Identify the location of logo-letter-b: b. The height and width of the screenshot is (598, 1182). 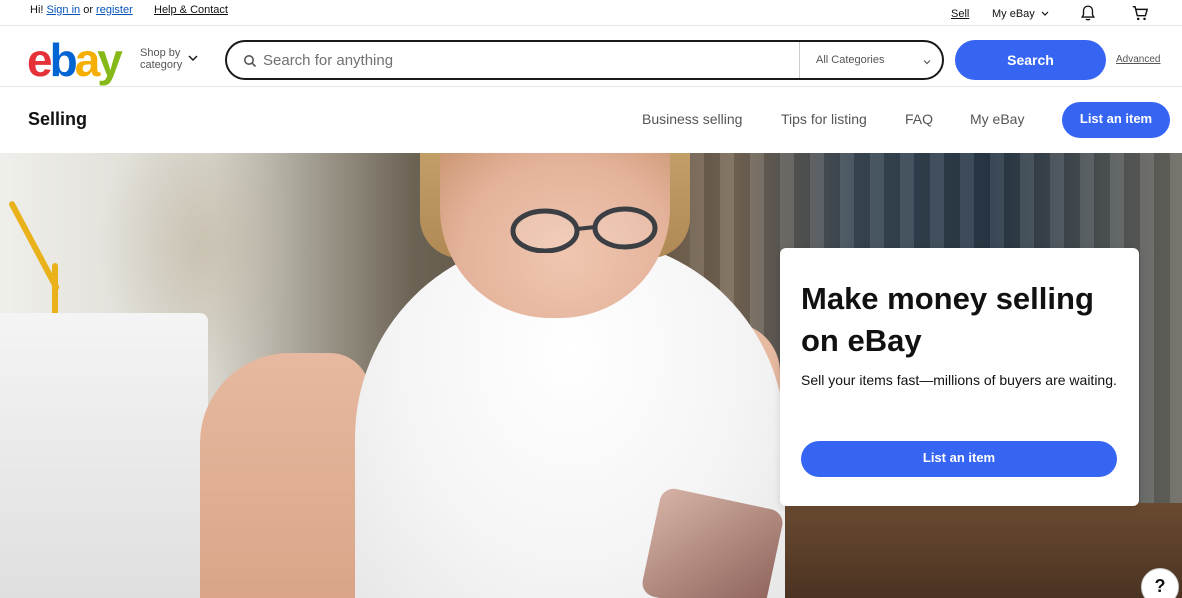
(63, 60).